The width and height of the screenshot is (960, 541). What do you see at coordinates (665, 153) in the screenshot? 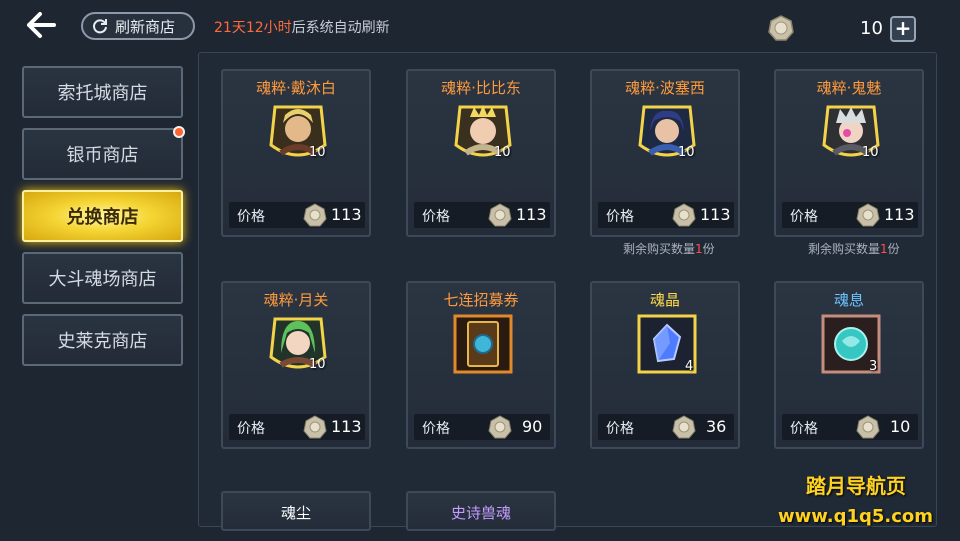
I see `shop-item-card: 魂粹·波塞西 10 价格 113` at bounding box center [665, 153].